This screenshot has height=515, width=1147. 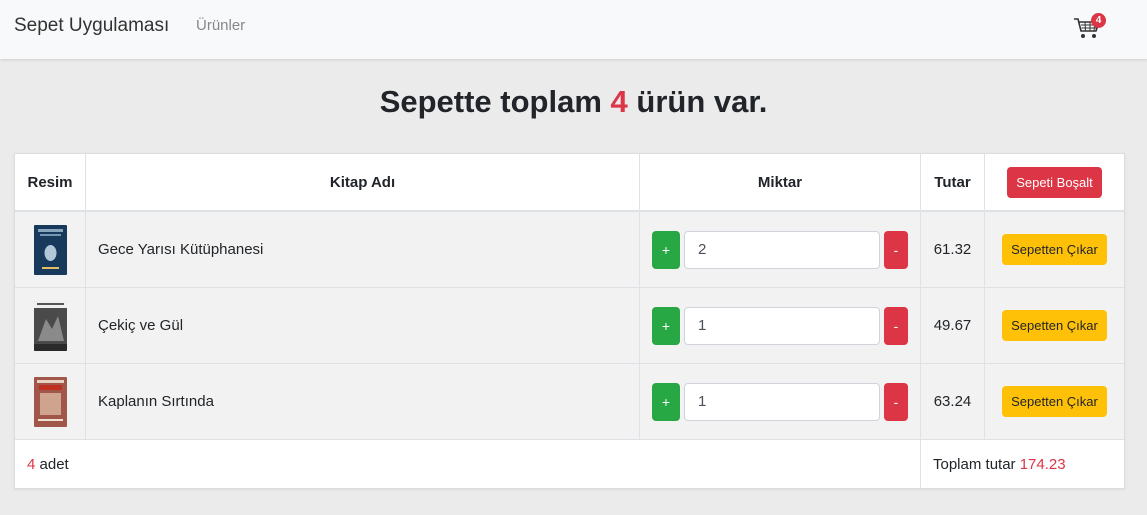 I want to click on header-tutar: Tutar, so click(x=952, y=182).